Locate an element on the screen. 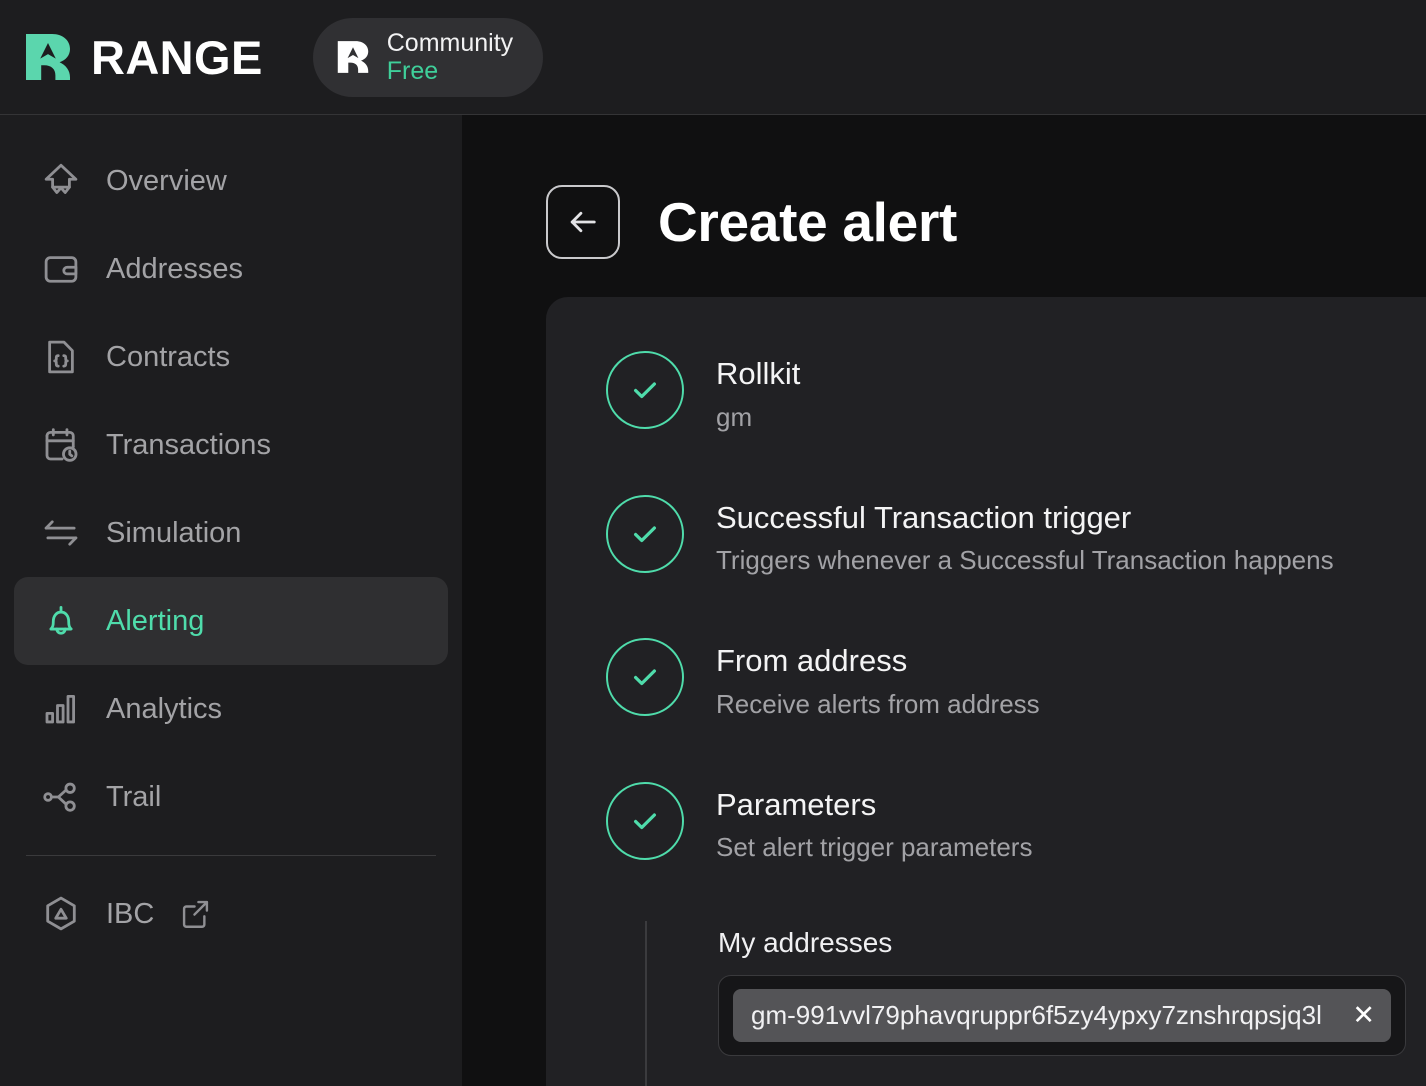 The image size is (1426, 1086). hexagon-triangle-icon is located at coordinates (61, 914).